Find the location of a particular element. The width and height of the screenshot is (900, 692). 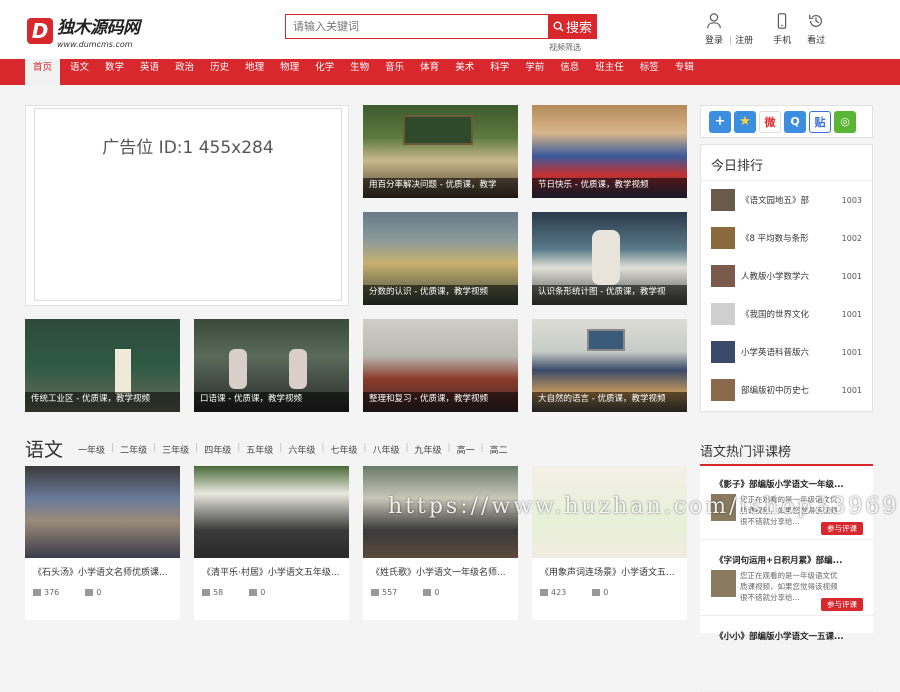

ranking-item: 小学英语科普版六 1001 is located at coordinates (786, 352).